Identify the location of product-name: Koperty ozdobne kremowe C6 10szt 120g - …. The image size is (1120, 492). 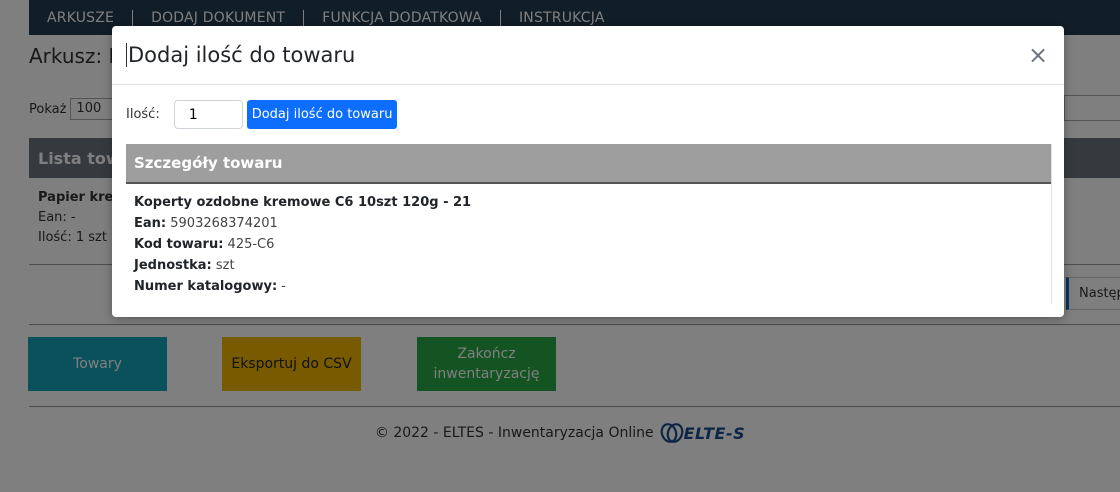
(303, 202).